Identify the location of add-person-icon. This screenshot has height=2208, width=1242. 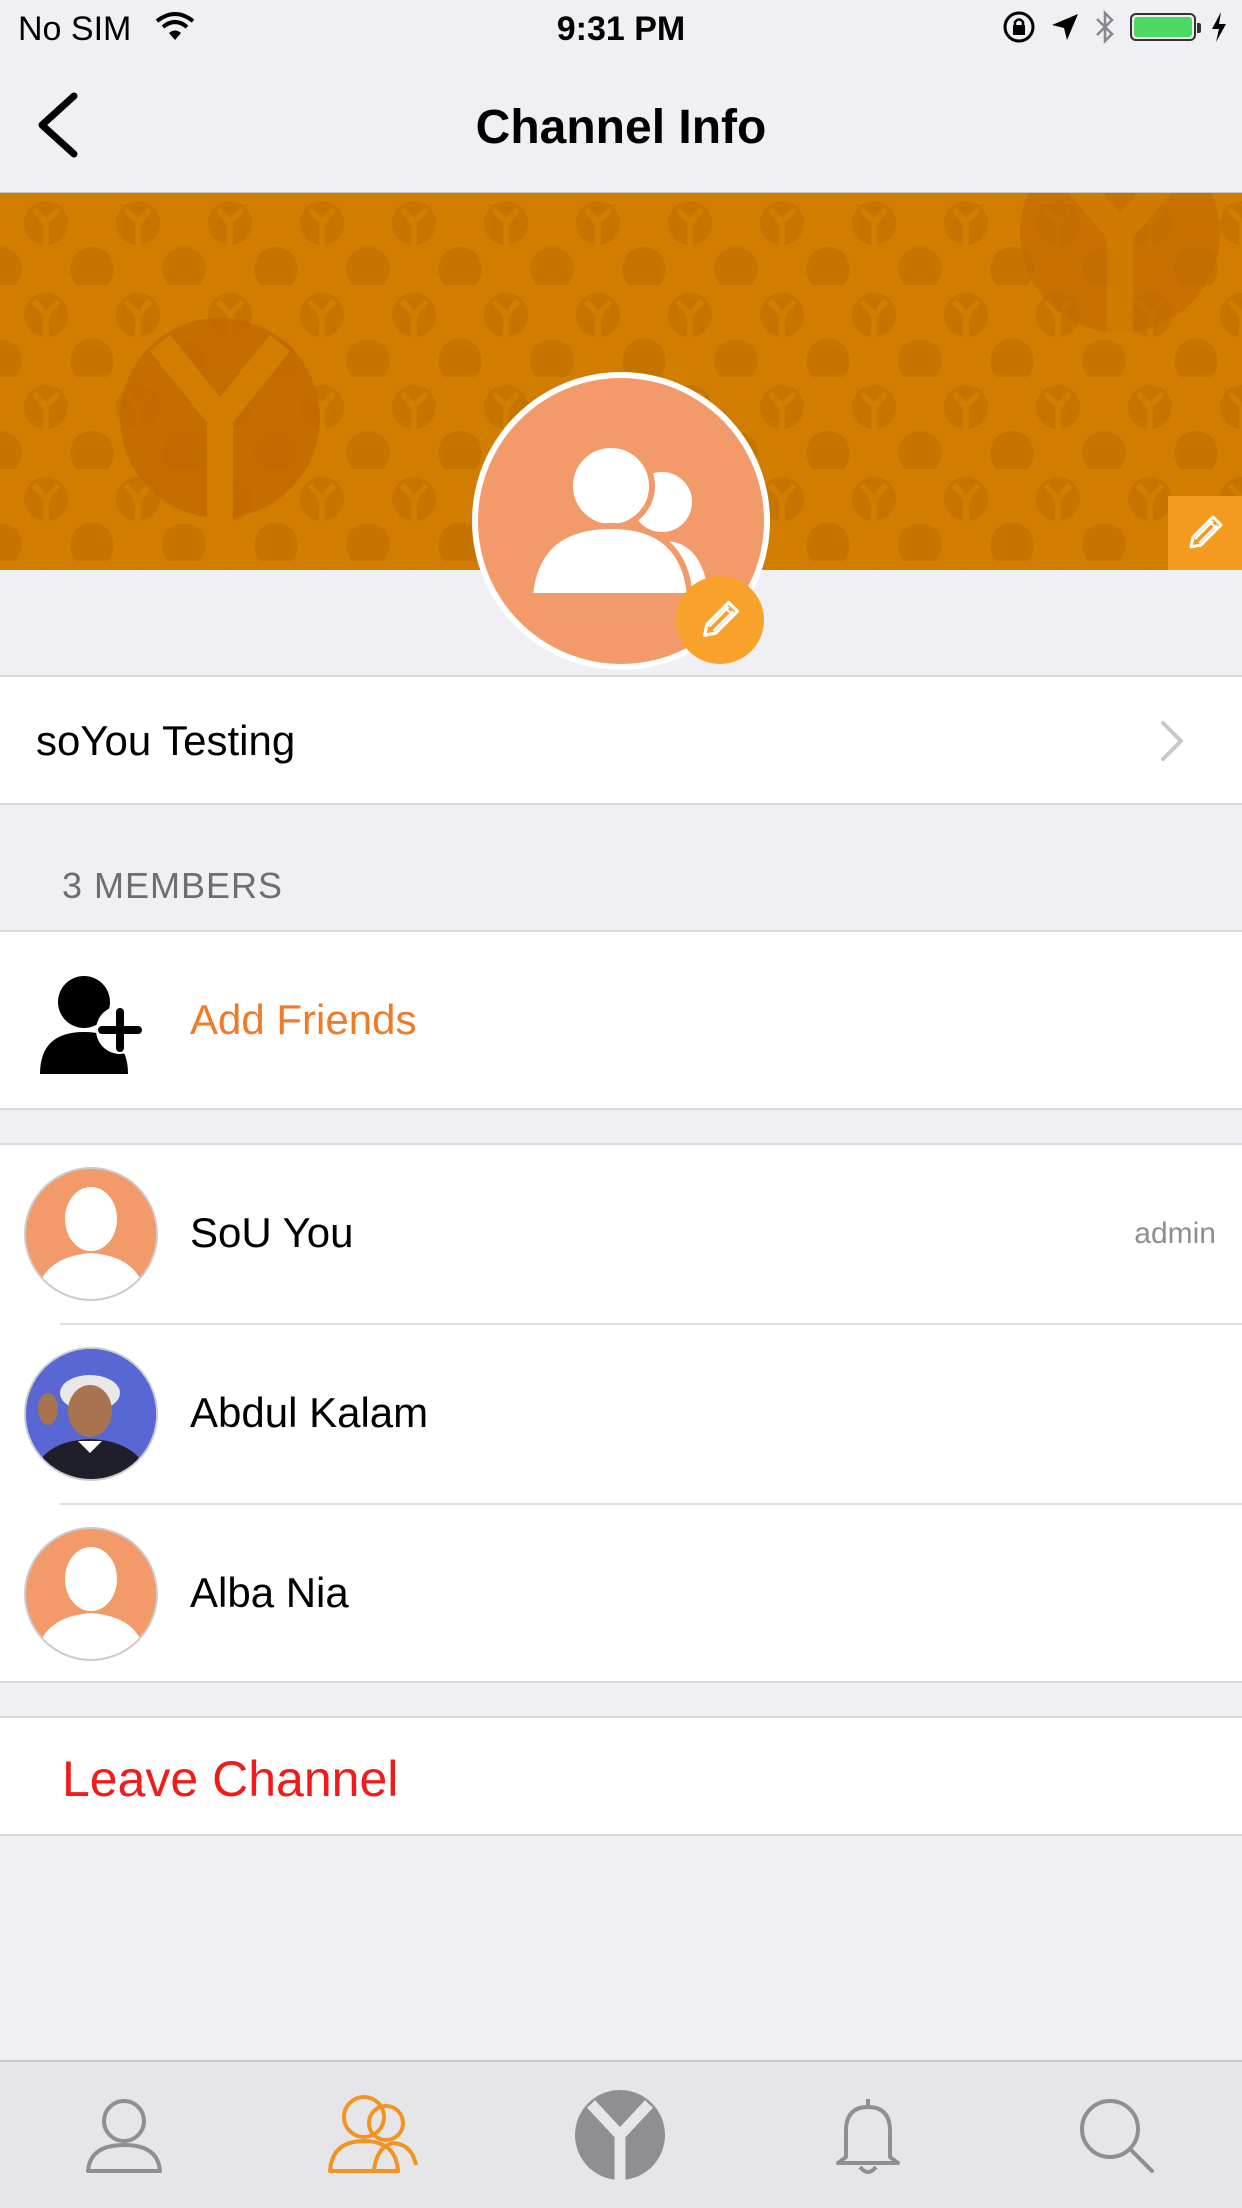
(92, 1025).